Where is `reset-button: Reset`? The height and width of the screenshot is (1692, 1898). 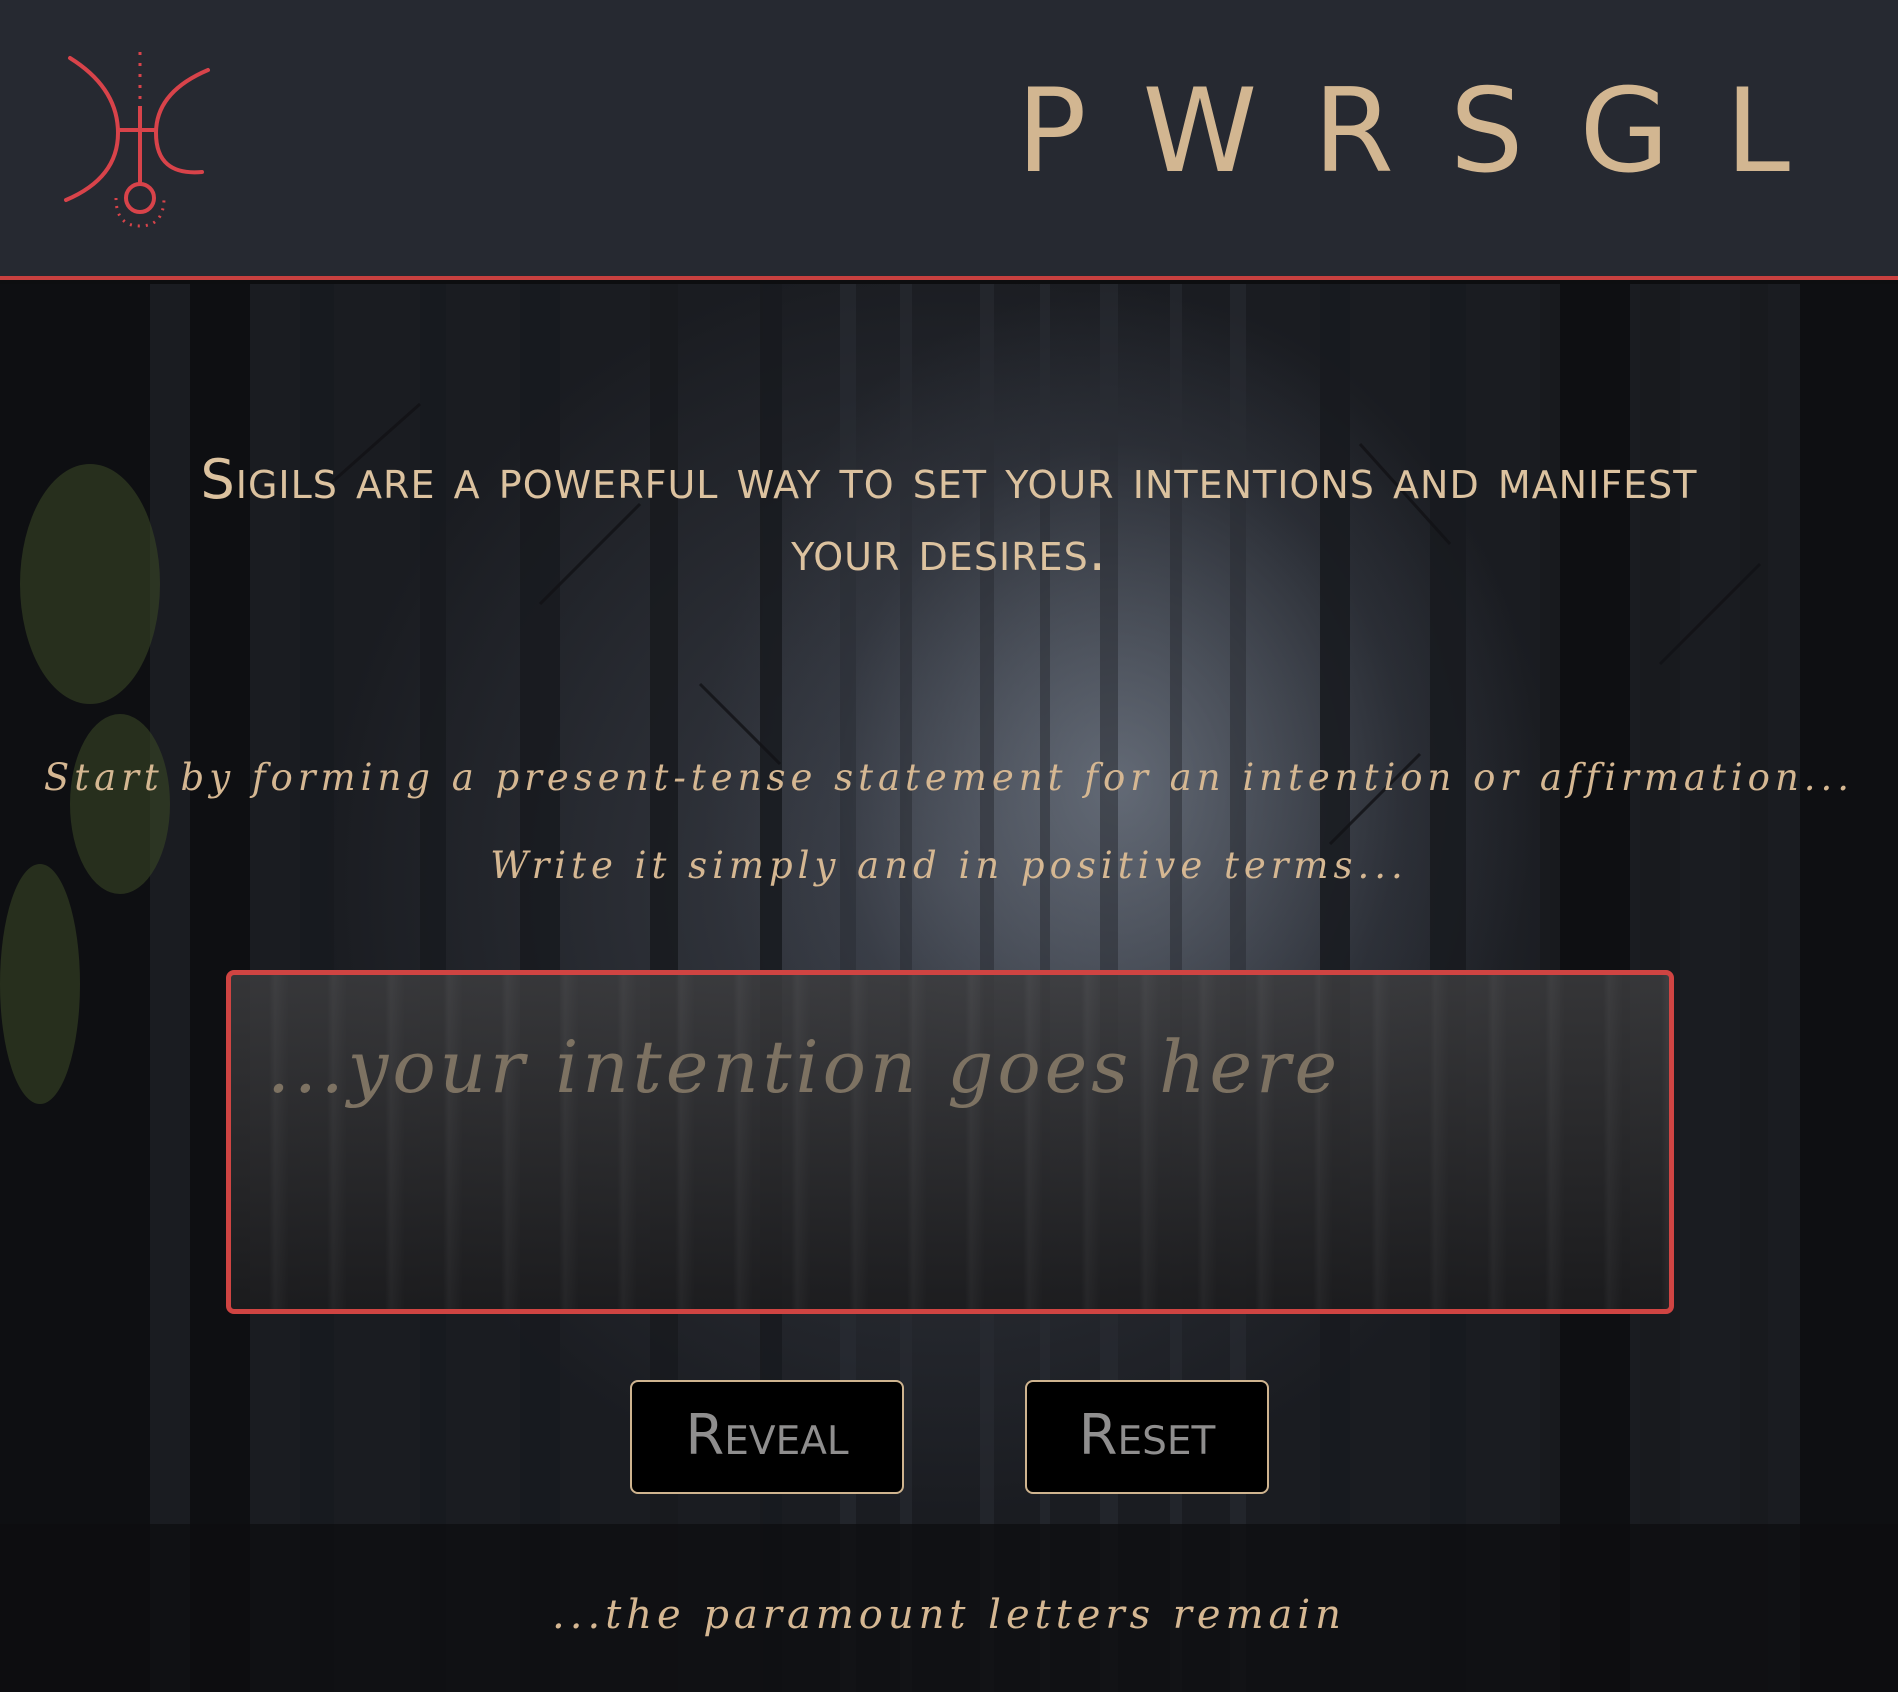
reset-button: Reset is located at coordinates (1147, 1437).